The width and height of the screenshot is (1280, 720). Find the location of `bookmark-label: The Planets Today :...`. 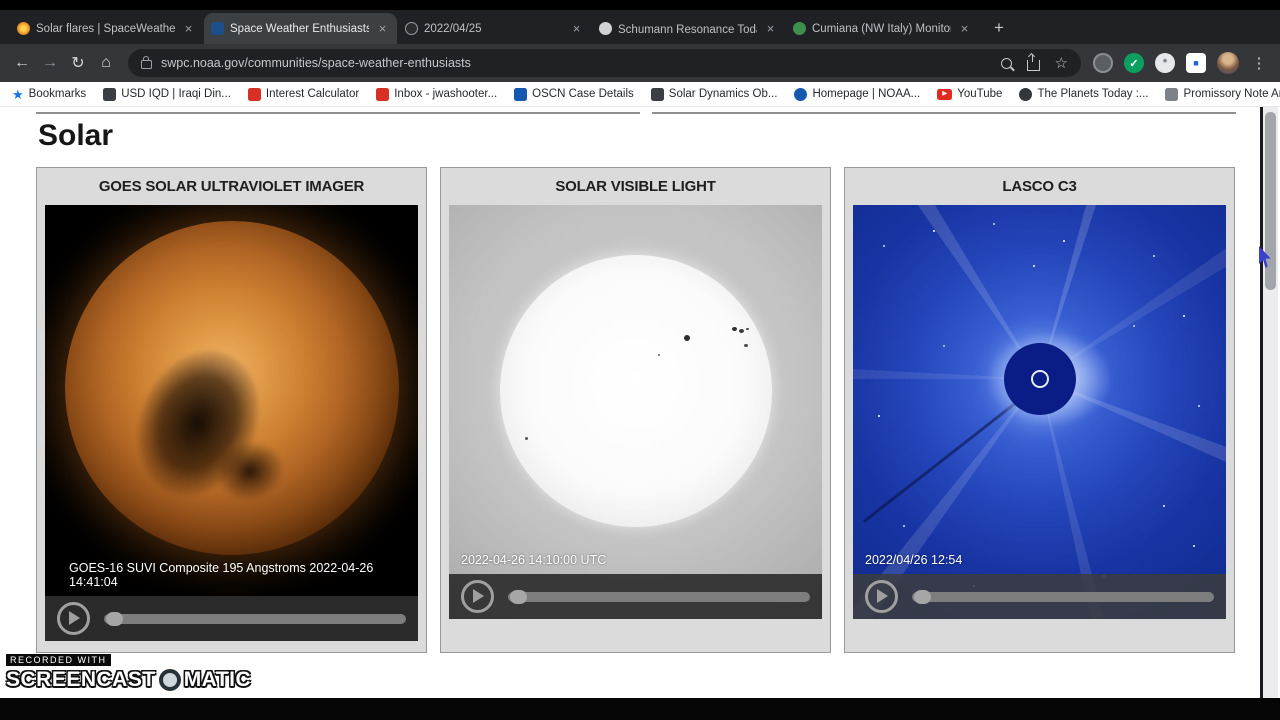

bookmark-label: The Planets Today :... is located at coordinates (1093, 94).